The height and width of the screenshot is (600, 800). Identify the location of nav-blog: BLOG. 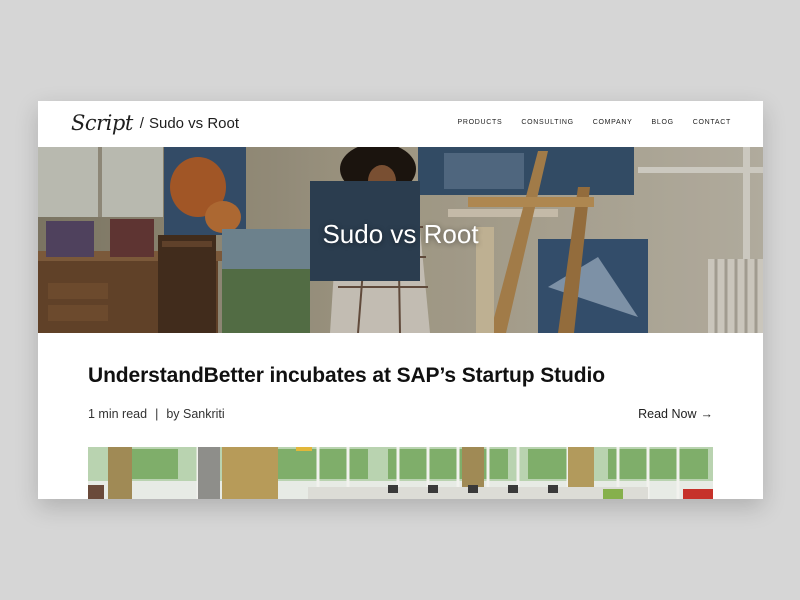
(663, 122).